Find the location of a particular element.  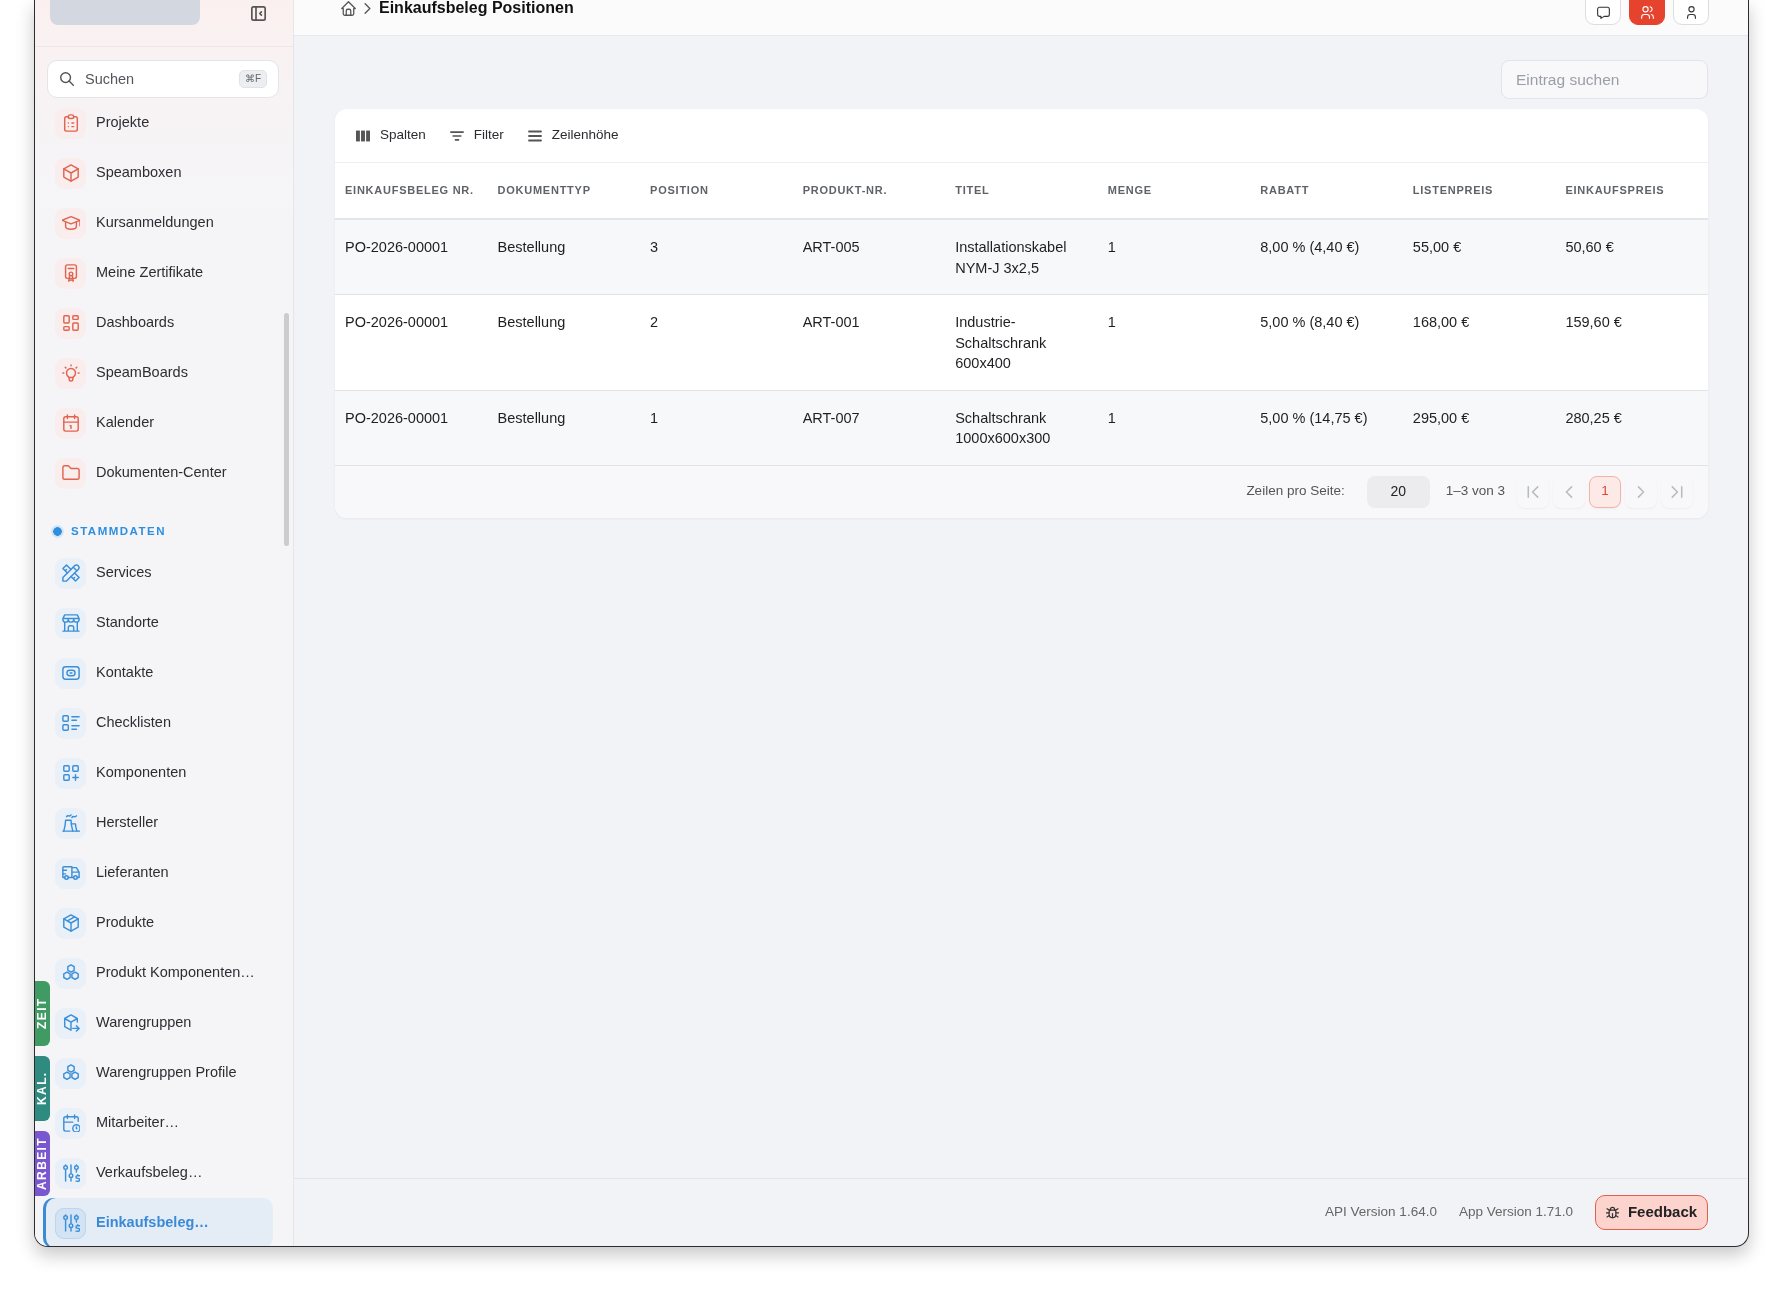

page-button: 1 is located at coordinates (1605, 491).